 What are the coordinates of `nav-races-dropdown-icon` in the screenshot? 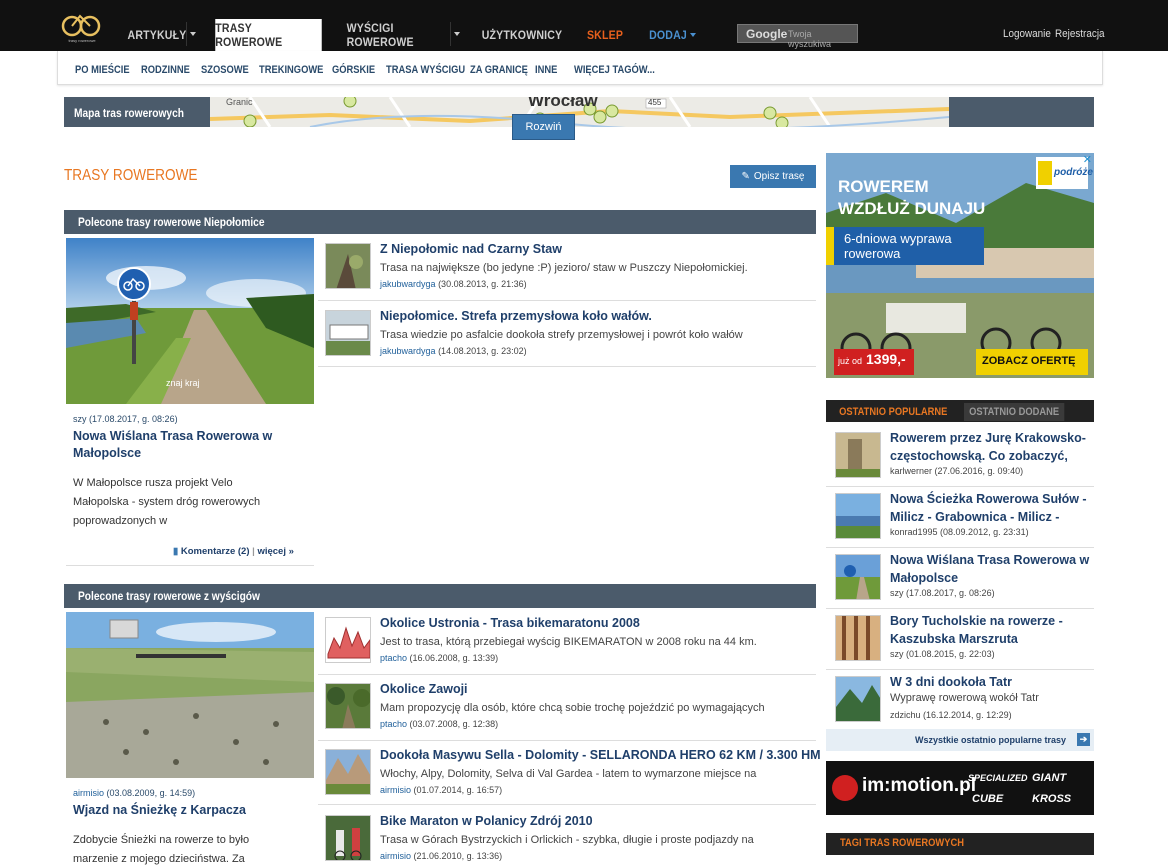 It's located at (456, 34).